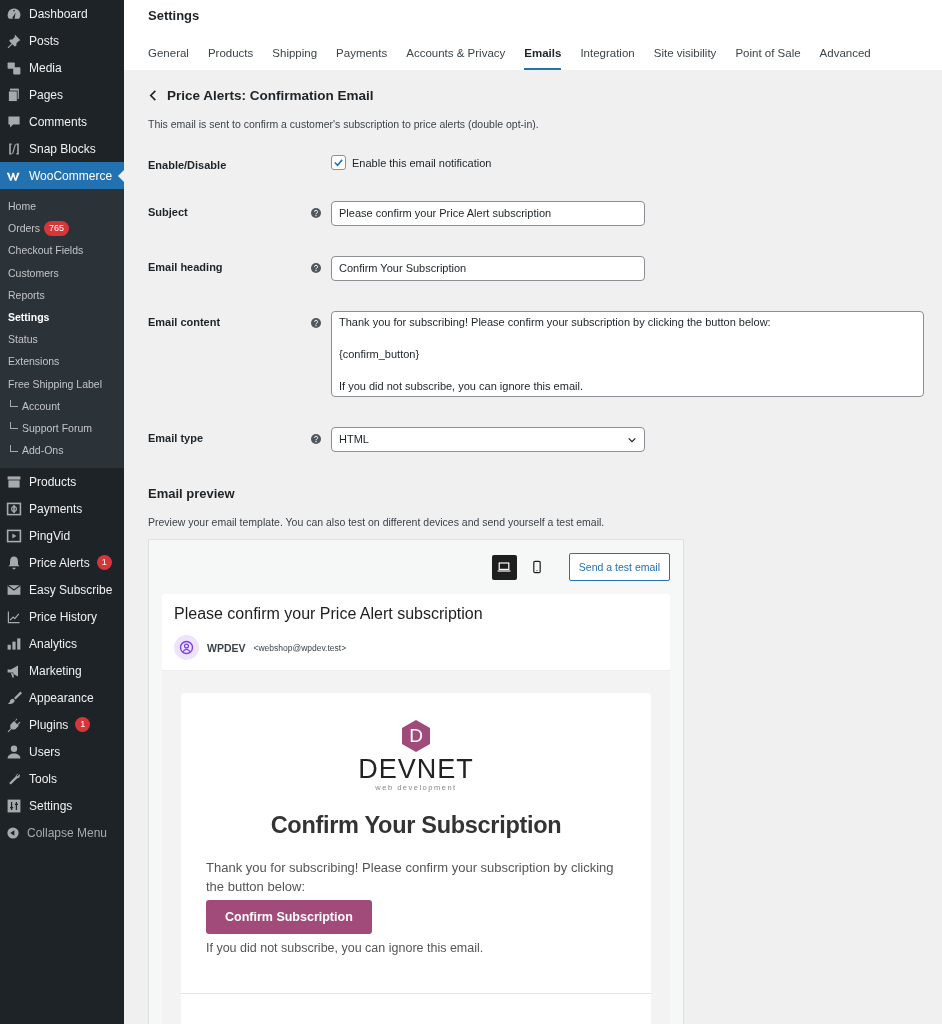 The image size is (942, 1024). I want to click on menu-item: Plugins 1, so click(62, 725).